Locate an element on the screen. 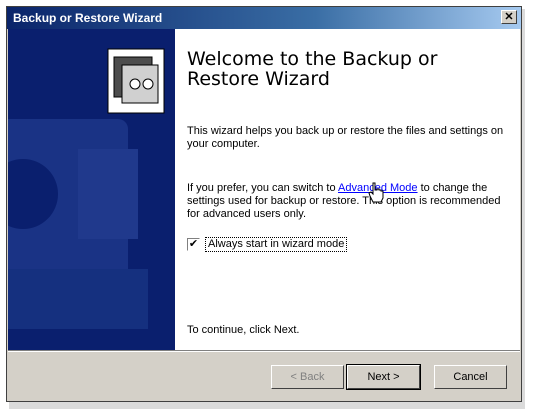 The height and width of the screenshot is (417, 540). page-title: Welcome to the Backup or Restore Wizard is located at coordinates (312, 69).